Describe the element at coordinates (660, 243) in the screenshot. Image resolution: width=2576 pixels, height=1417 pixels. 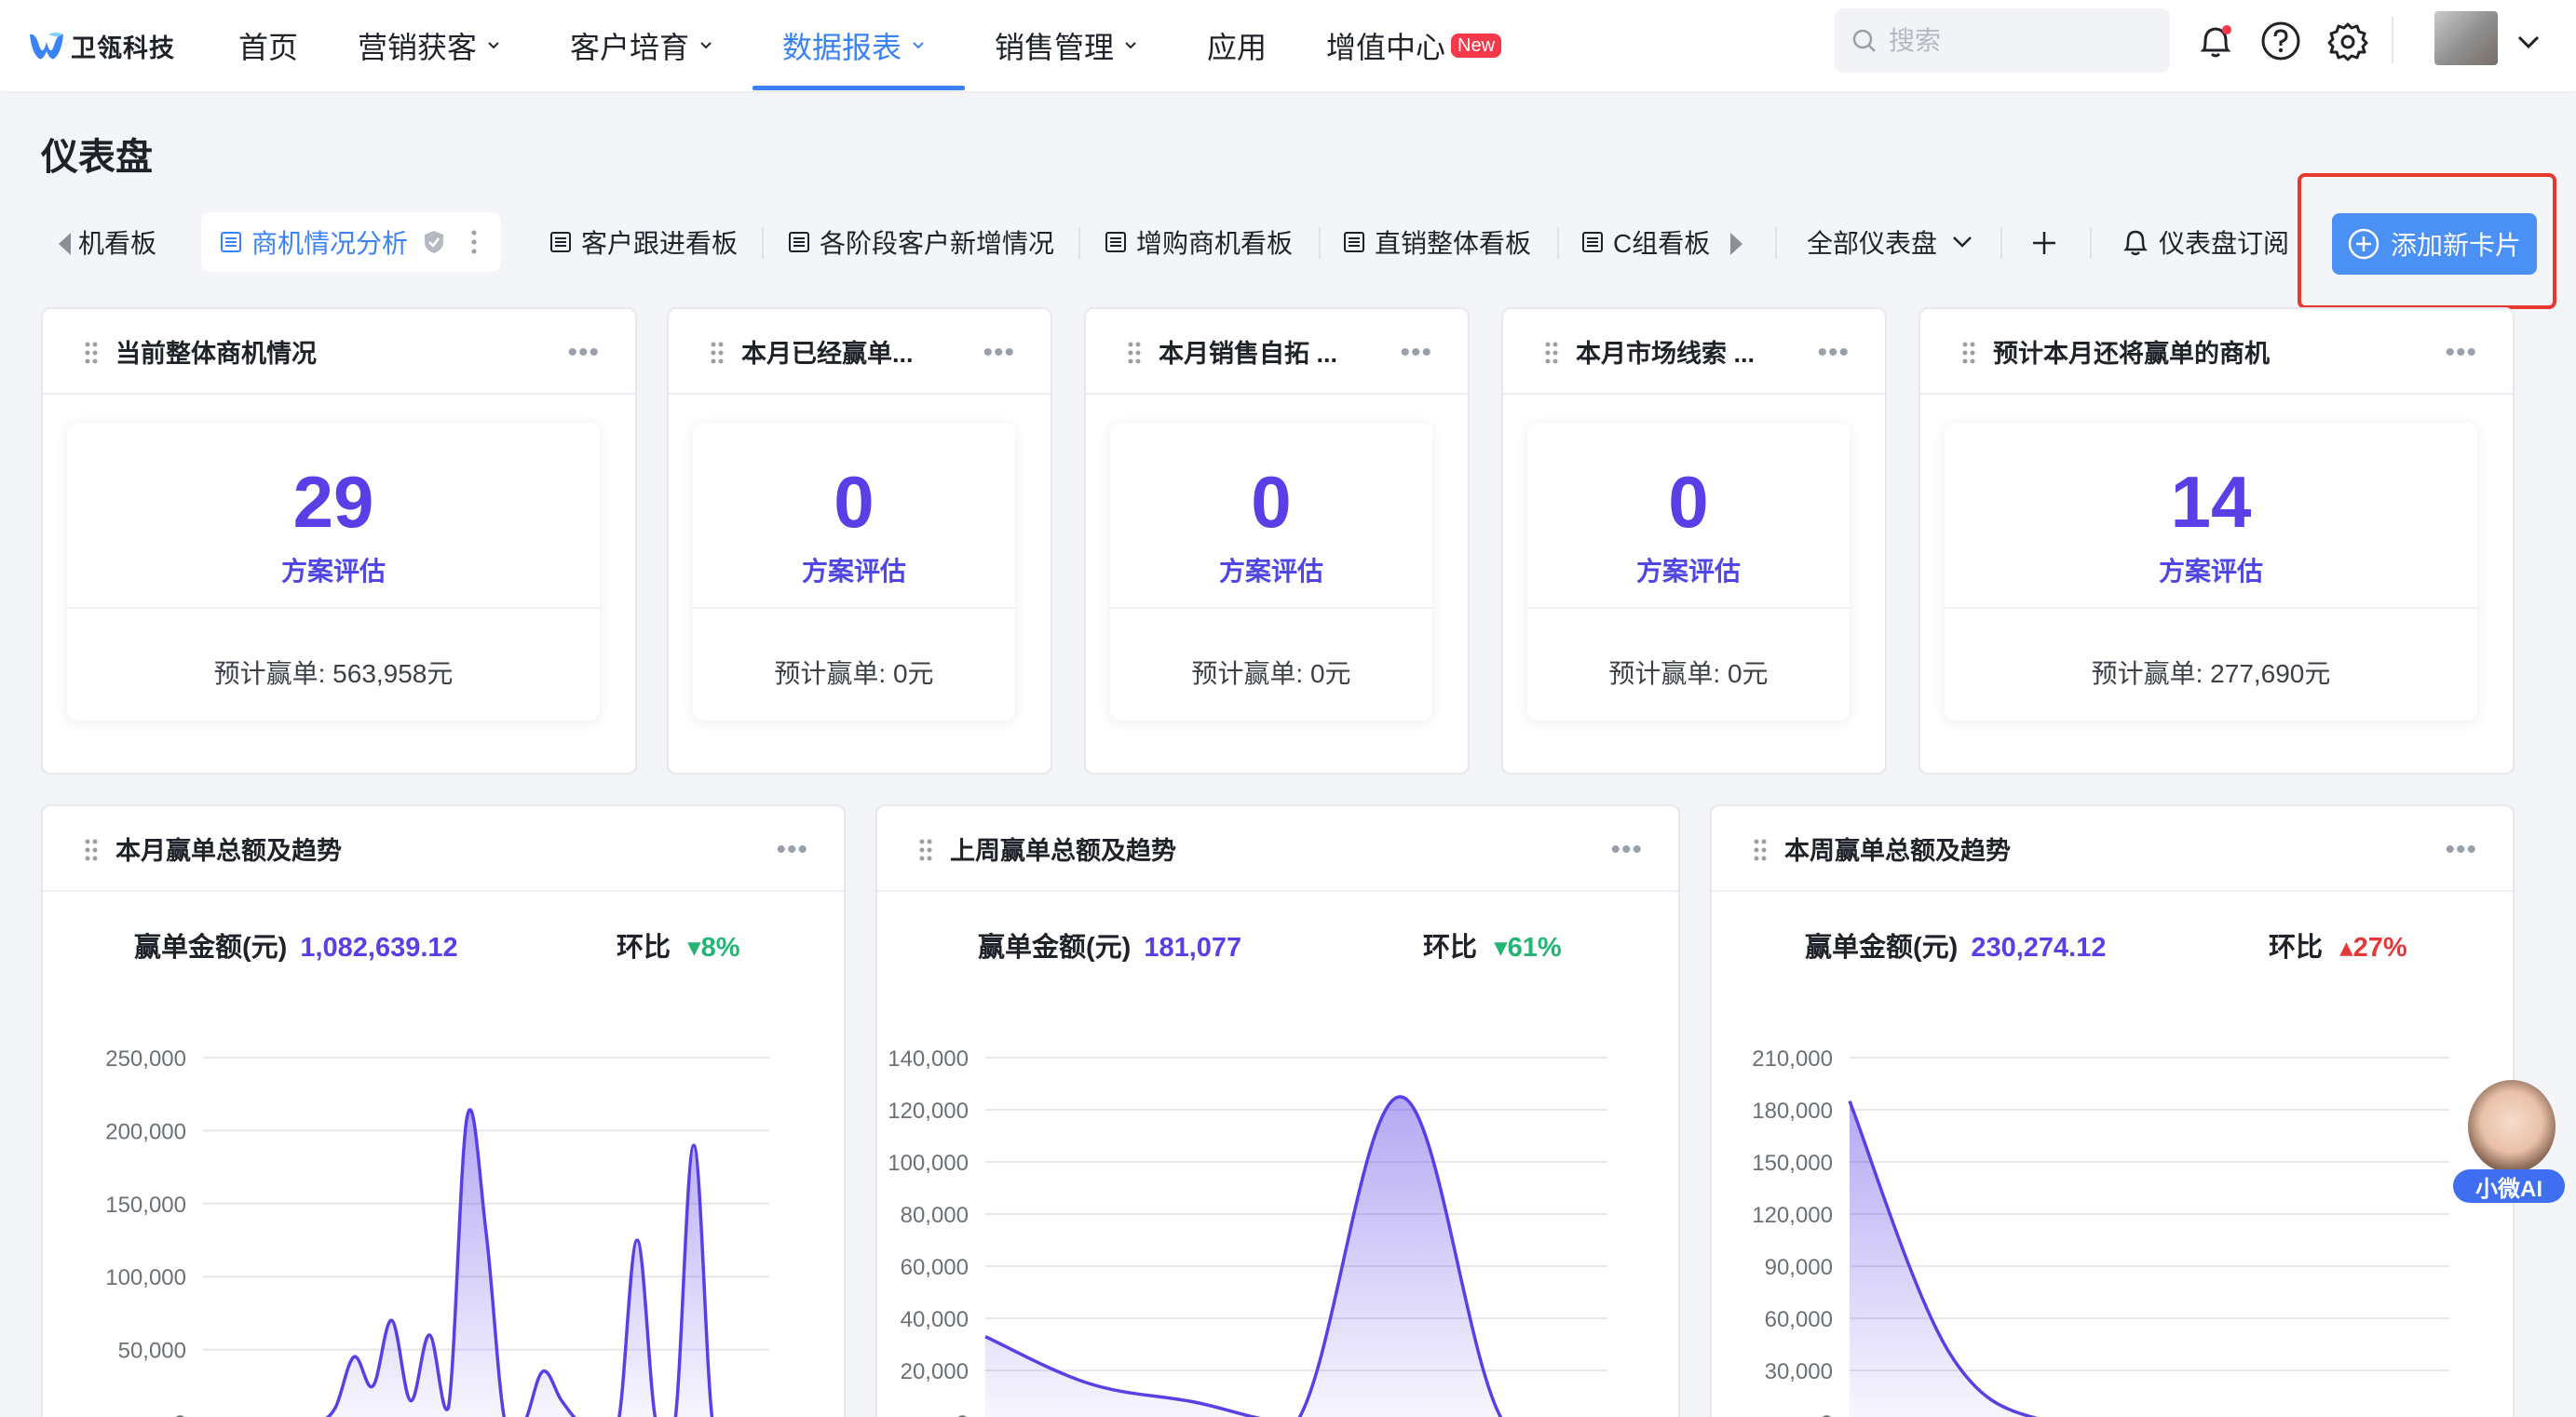
I see `tab-label: 客户跟进看板` at that location.